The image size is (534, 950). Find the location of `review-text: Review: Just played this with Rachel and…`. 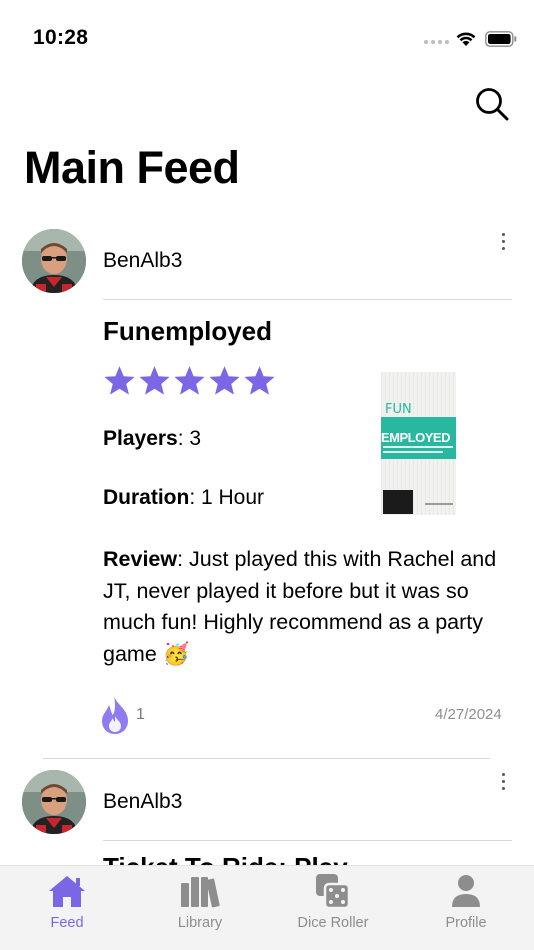

review-text: Review: Just played this with Rachel and… is located at coordinates (308, 607).